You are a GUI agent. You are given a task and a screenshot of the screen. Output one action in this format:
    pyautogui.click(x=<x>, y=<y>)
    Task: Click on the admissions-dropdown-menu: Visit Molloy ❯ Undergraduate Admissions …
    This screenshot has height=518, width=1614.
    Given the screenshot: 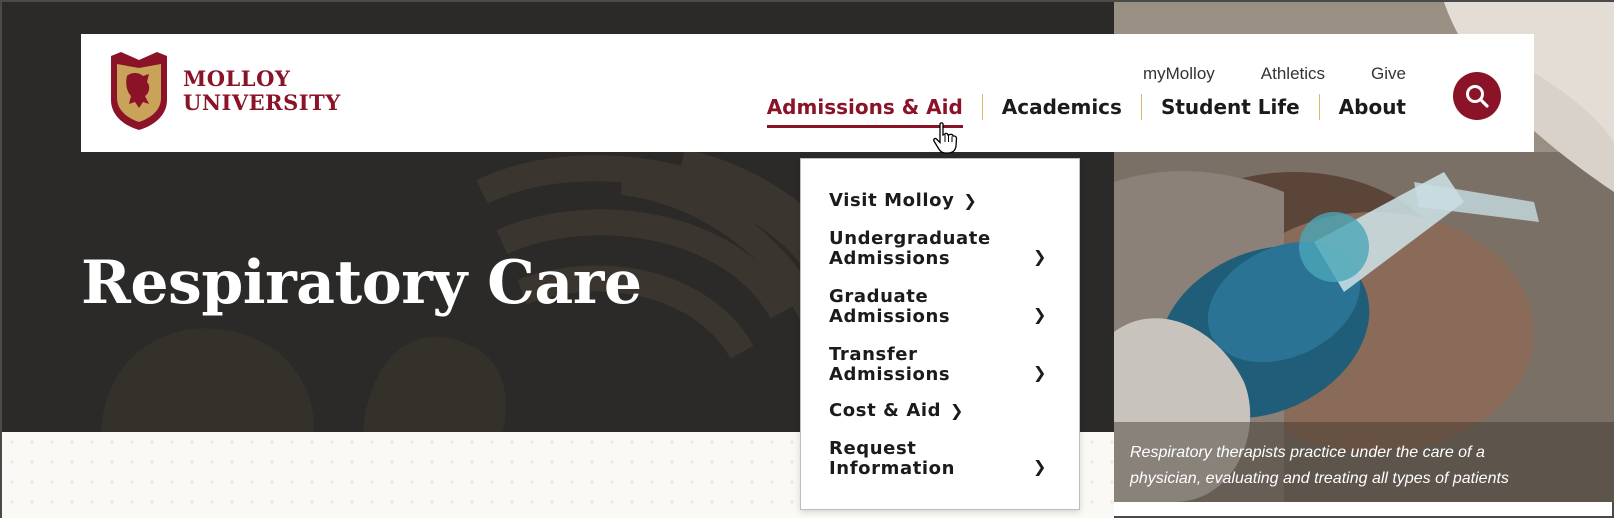 What is the action you would take?
    pyautogui.click(x=940, y=334)
    